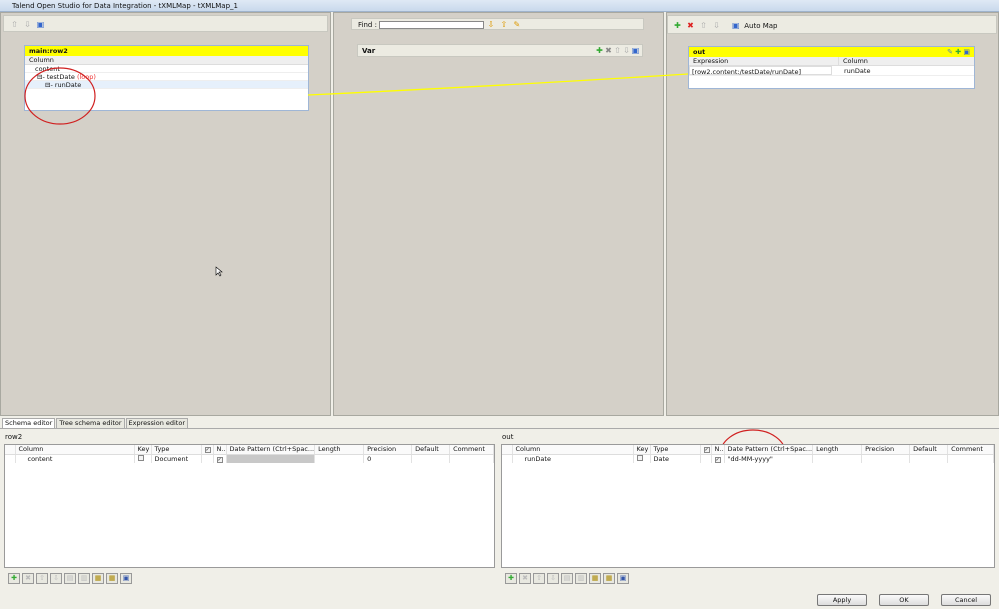  What do you see at coordinates (842, 600) in the screenshot?
I see `apply-button: Apply` at bounding box center [842, 600].